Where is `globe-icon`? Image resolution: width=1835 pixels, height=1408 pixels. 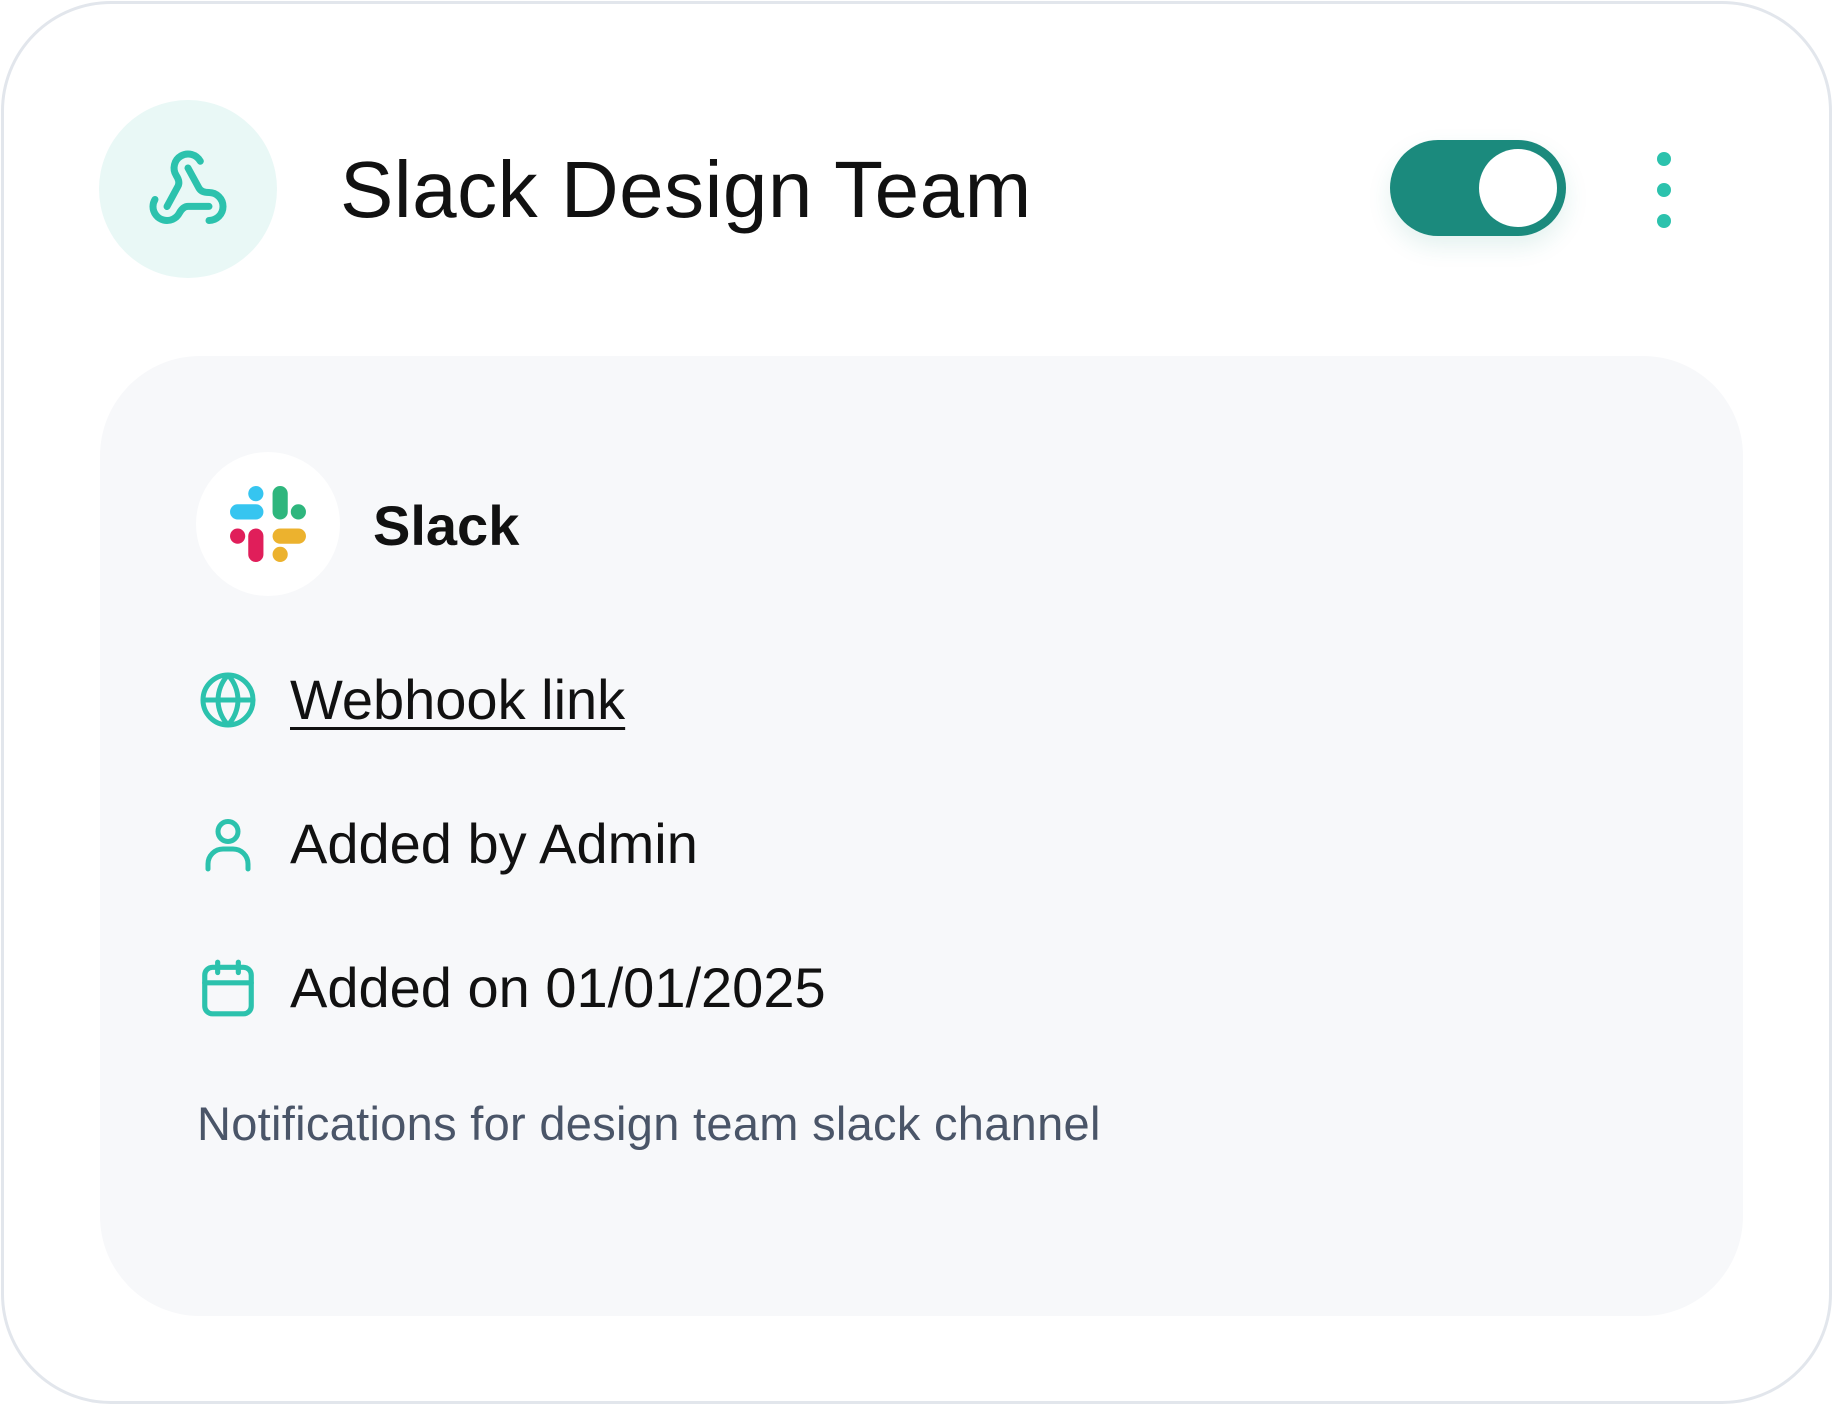
globe-icon is located at coordinates (228, 700).